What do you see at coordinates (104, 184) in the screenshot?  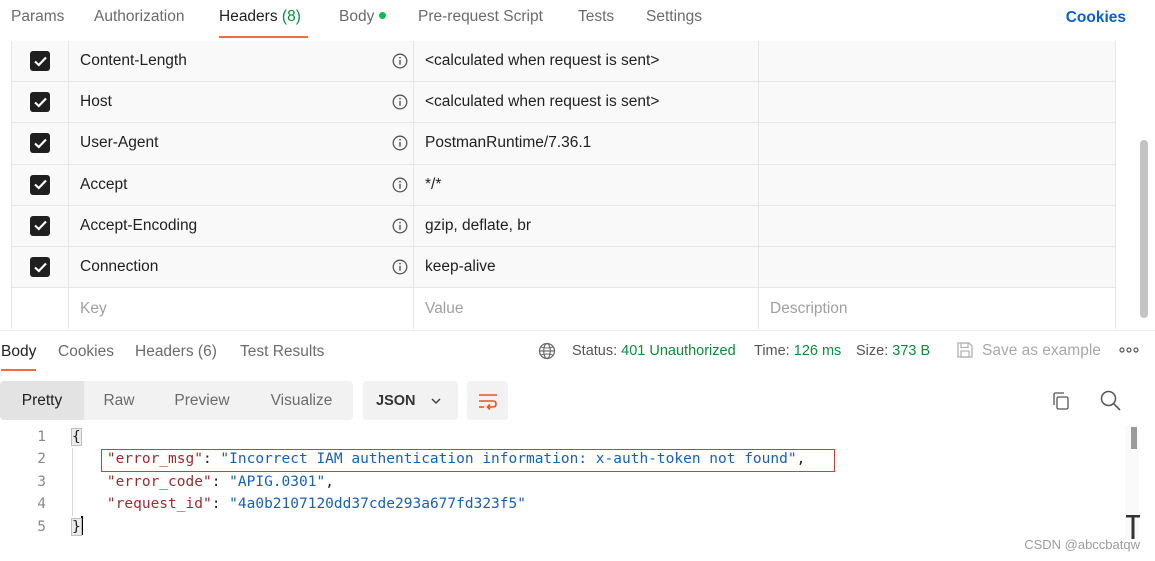 I see `header-key: Accept` at bounding box center [104, 184].